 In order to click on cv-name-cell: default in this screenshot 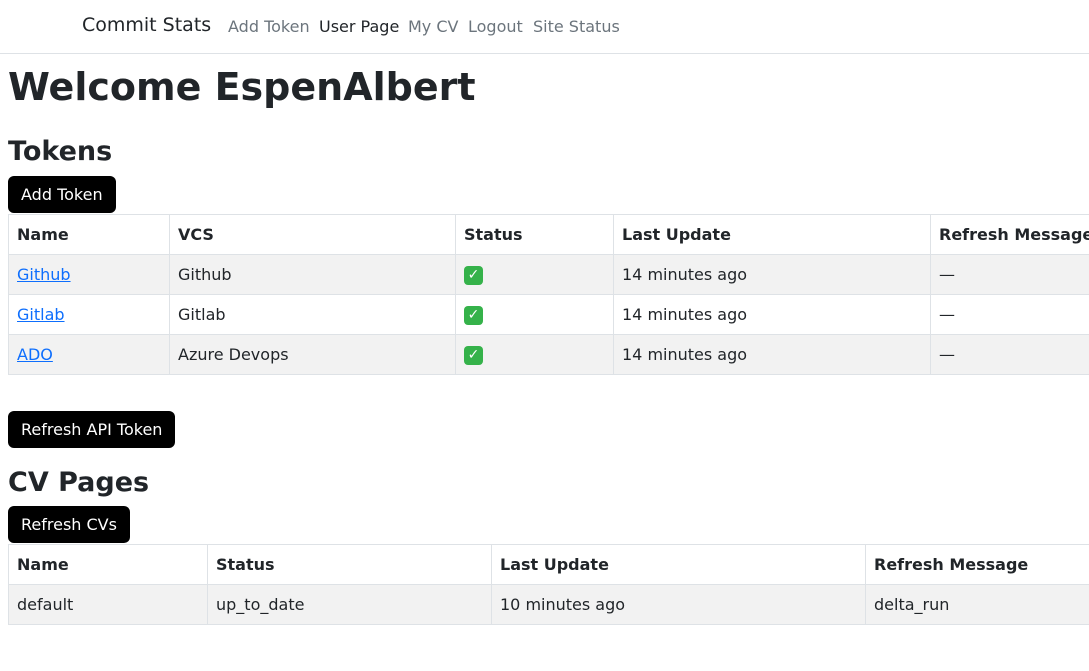, I will do `click(108, 604)`.